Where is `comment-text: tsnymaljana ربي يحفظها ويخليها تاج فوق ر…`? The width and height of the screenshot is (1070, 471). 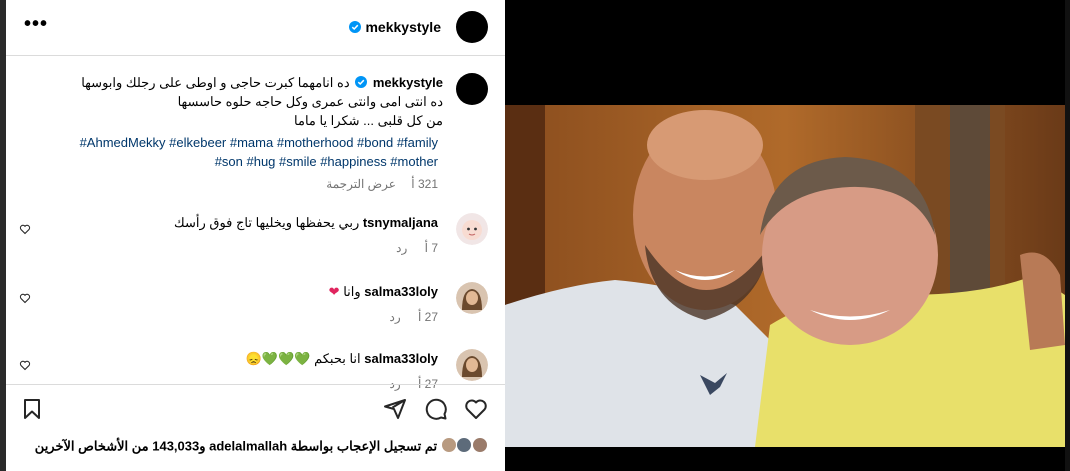
comment-text: tsnymaljana ربي يحفظها ويخليها تاج فوق ر… is located at coordinates (306, 223).